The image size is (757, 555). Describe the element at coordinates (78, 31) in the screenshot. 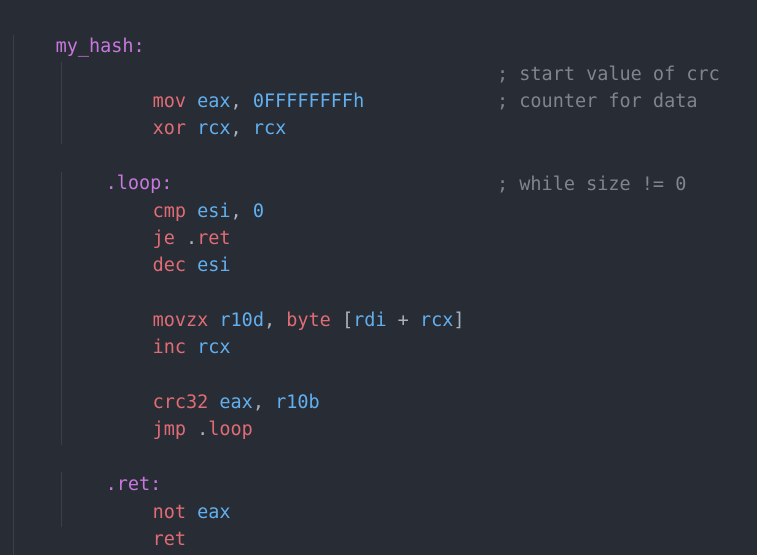

I see `code-line-func-label: my_hash:` at that location.